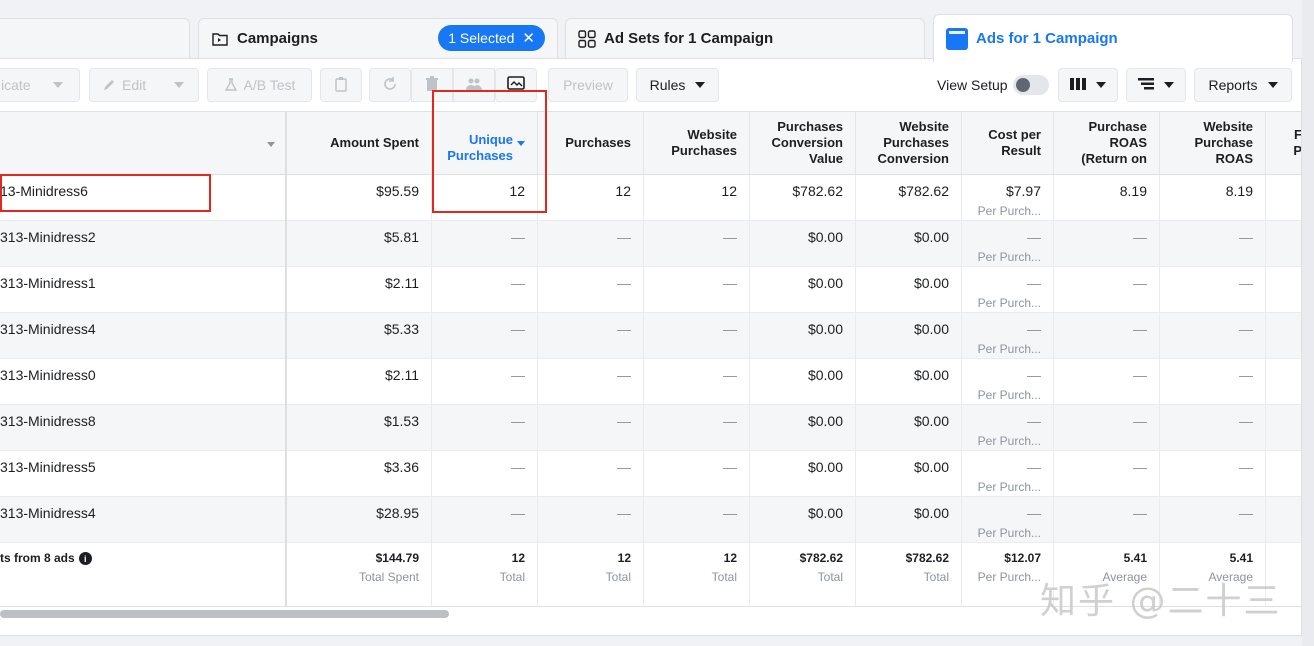 The width and height of the screenshot is (1314, 646). What do you see at coordinates (259, 85) in the screenshot?
I see `ab-test-button: A/B Test` at bounding box center [259, 85].